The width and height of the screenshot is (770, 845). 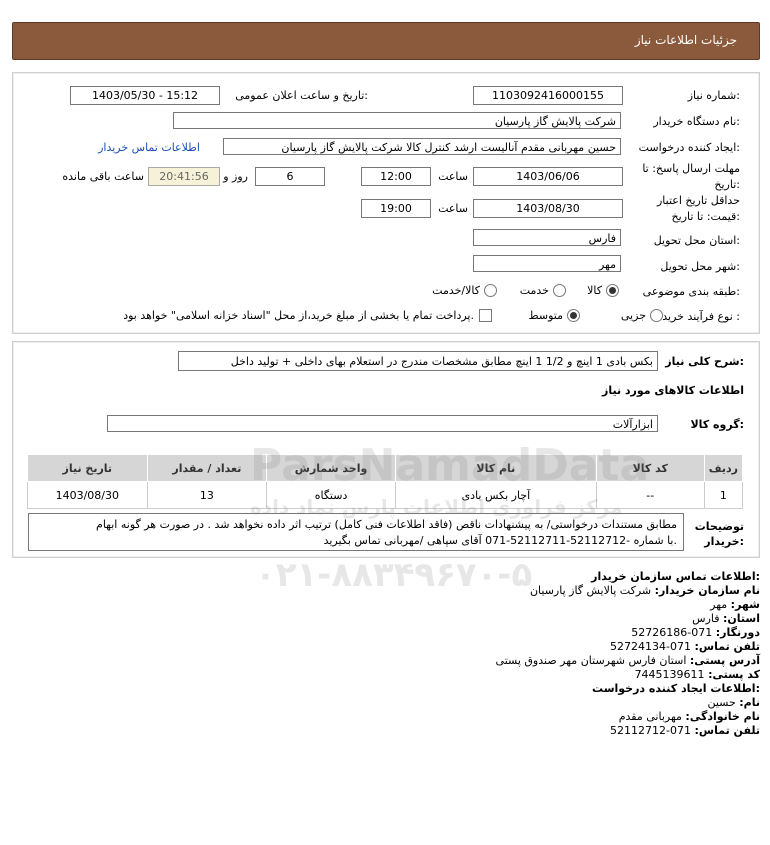 I want to click on buyer-notes-label: توضیحات, so click(x=719, y=526).